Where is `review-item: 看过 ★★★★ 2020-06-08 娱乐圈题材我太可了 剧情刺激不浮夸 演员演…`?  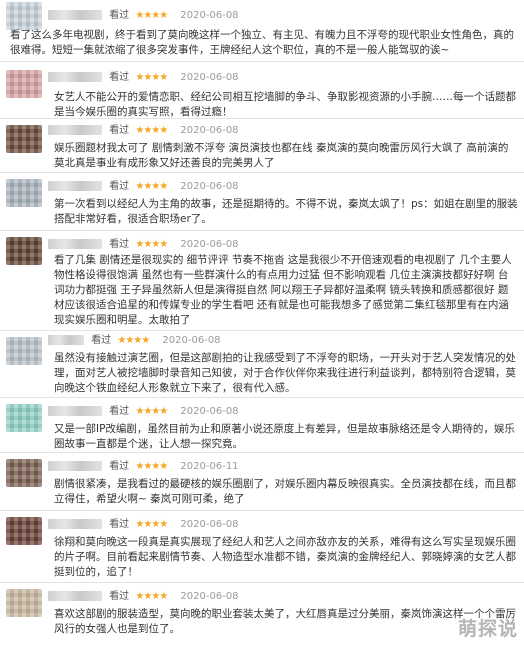
review-item: 看过 ★★★★ 2020-06-08 娱乐圈题材我太可了 剧情刺激不浮夸 演员演… is located at coordinates (262, 146).